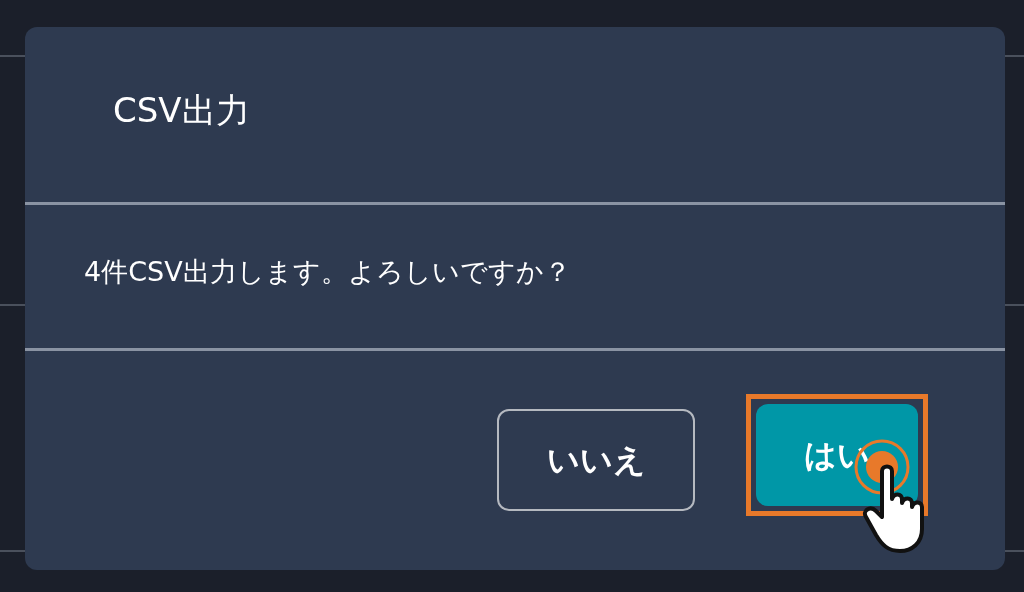 This screenshot has height=592, width=1024. What do you see at coordinates (181, 110) in the screenshot?
I see `dialog-title: CSV出力` at bounding box center [181, 110].